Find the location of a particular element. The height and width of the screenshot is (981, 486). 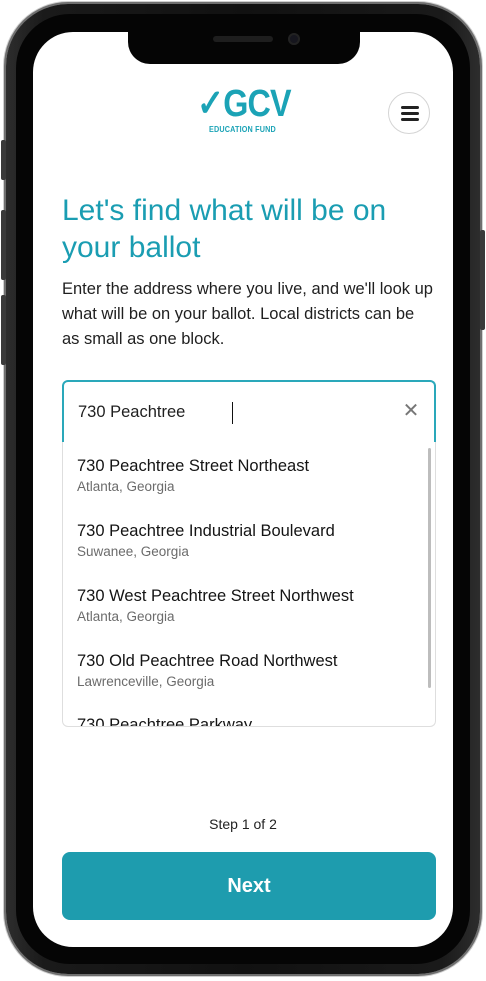

logo-wordmark: ✓GCV is located at coordinates (244, 104).